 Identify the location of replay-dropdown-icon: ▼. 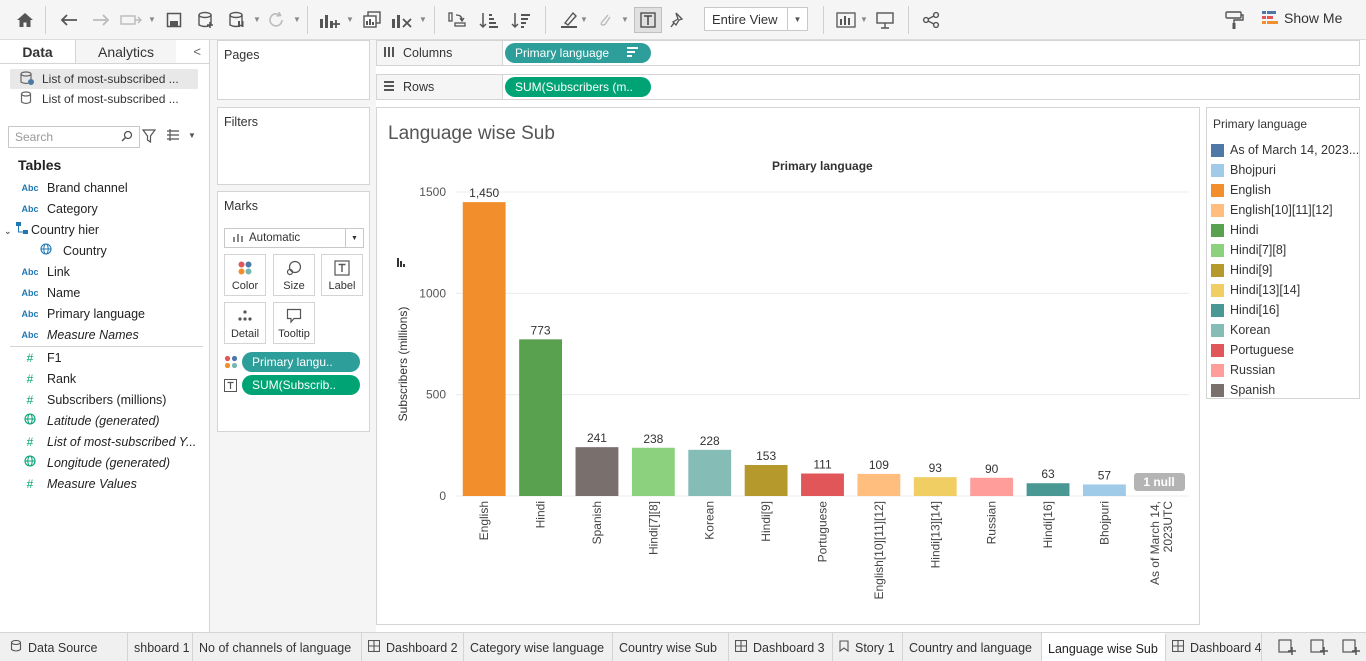
(152, 19).